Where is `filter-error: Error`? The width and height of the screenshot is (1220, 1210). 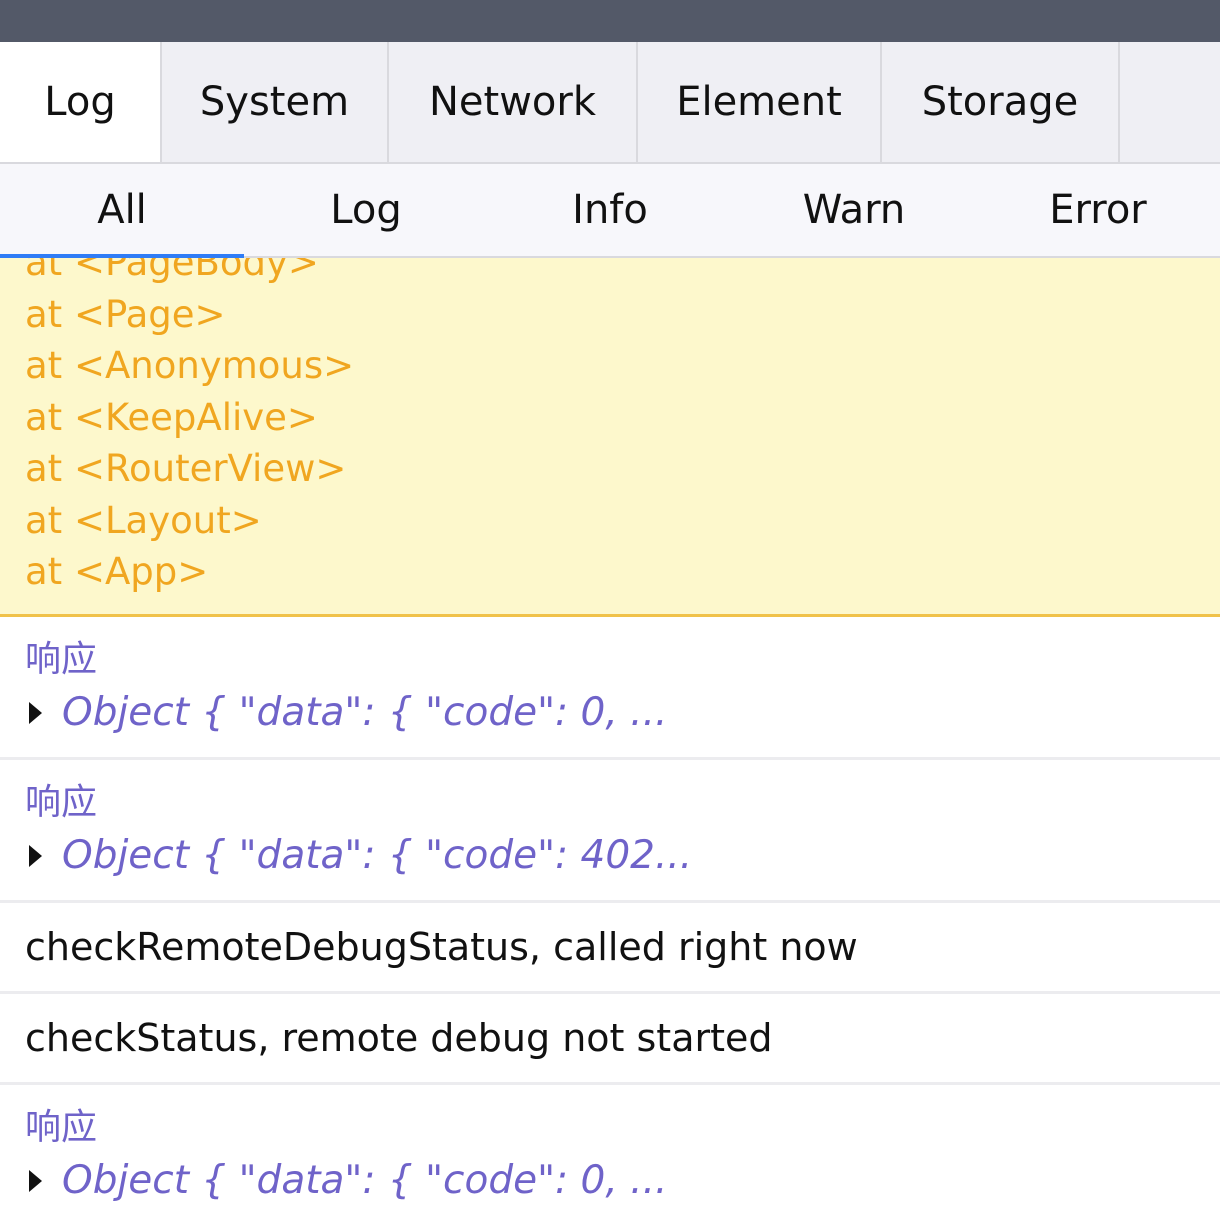
filter-error: Error is located at coordinates (1098, 210).